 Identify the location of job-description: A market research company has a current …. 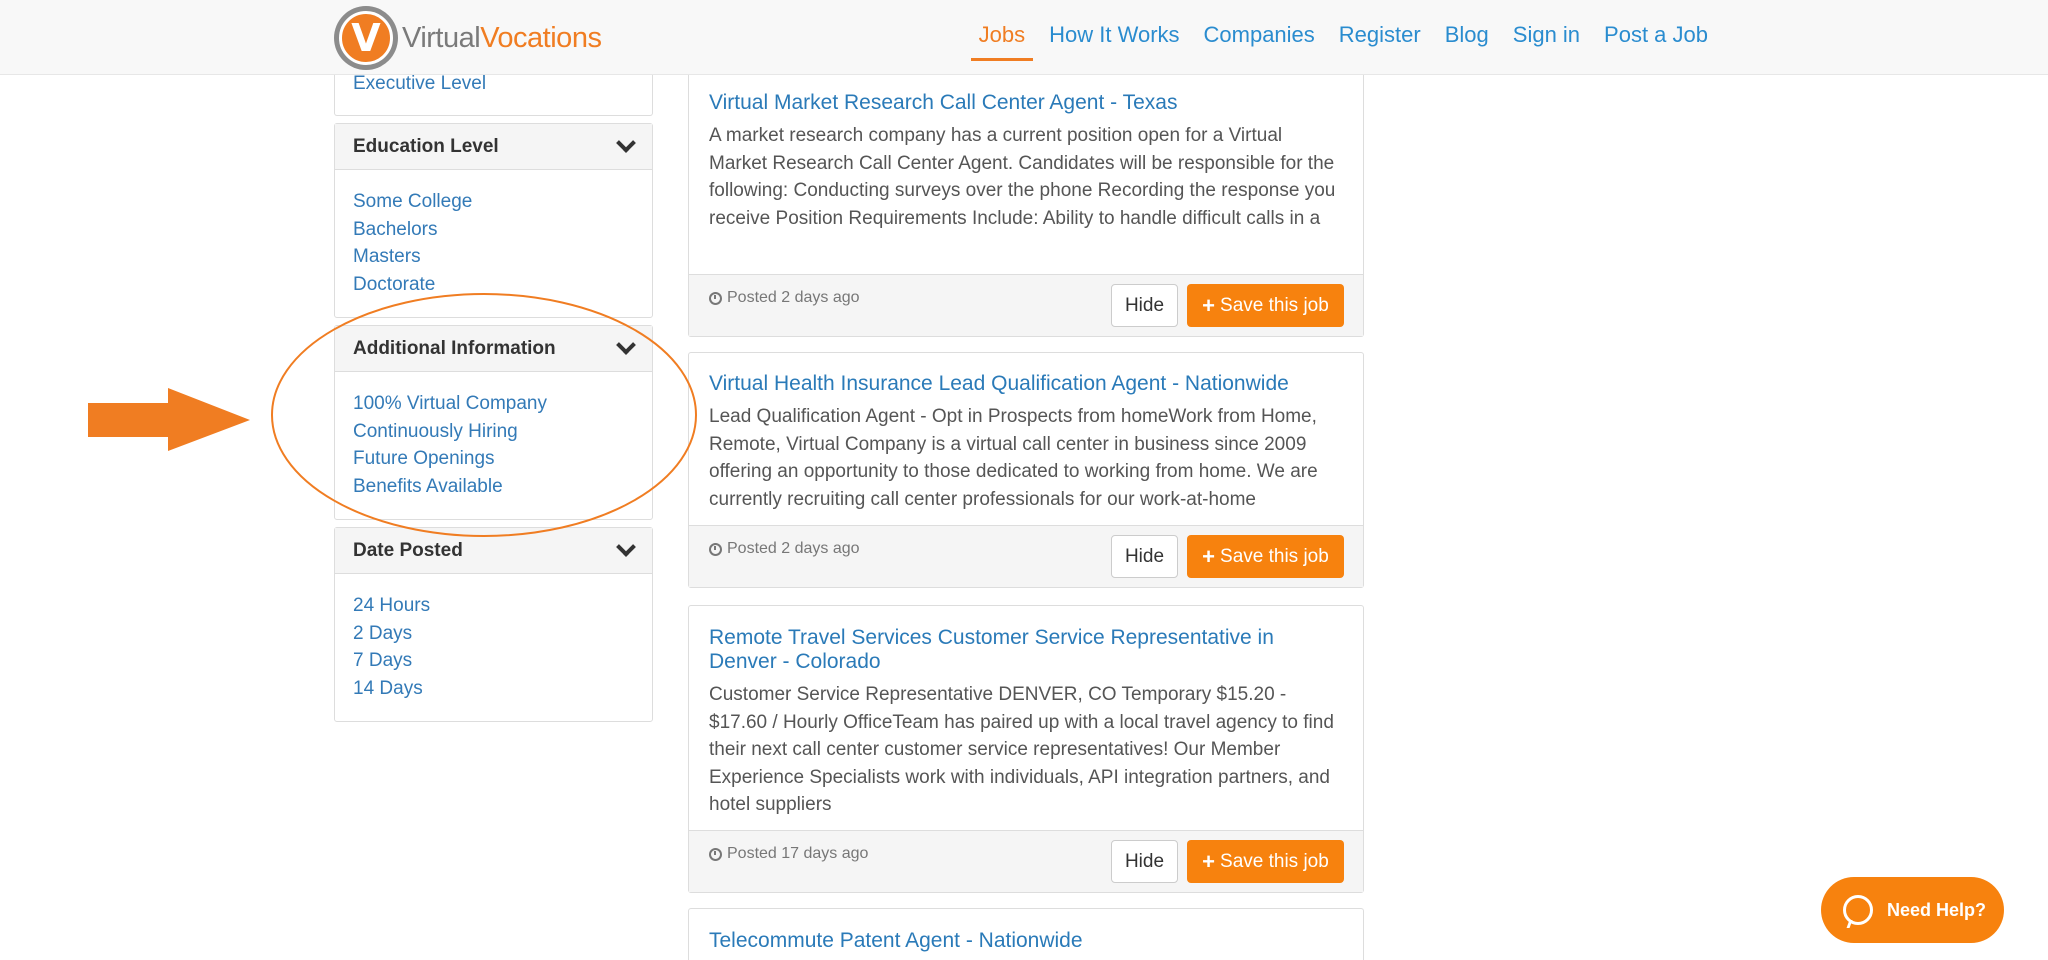
(1022, 177).